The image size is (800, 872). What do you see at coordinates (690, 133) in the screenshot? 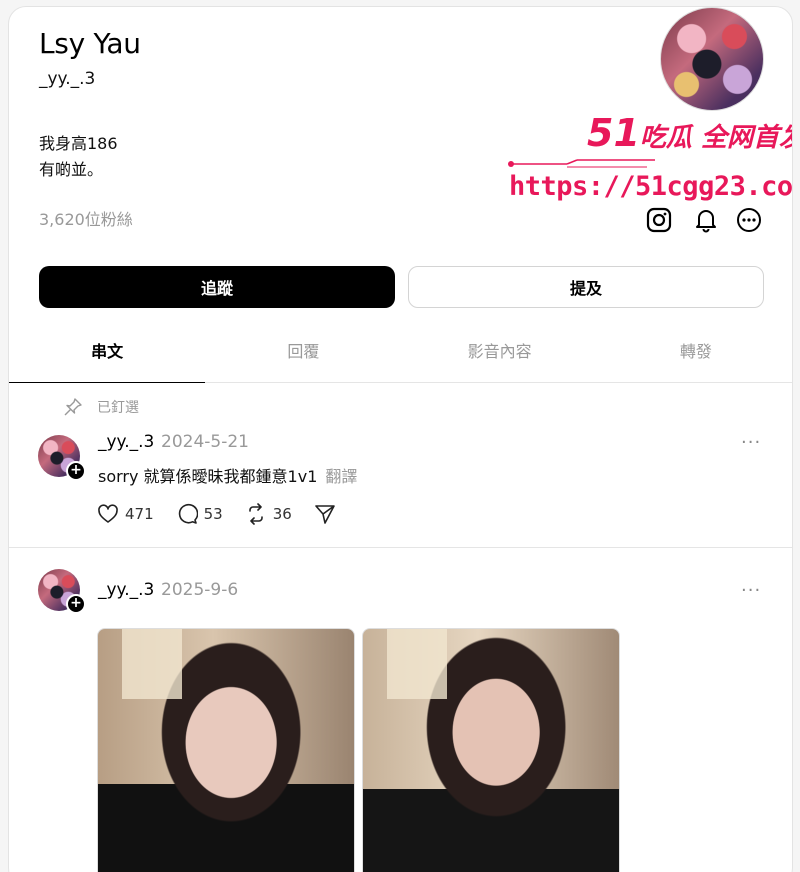
I see `watermark-title: 51吃瓜 全网首发` at bounding box center [690, 133].